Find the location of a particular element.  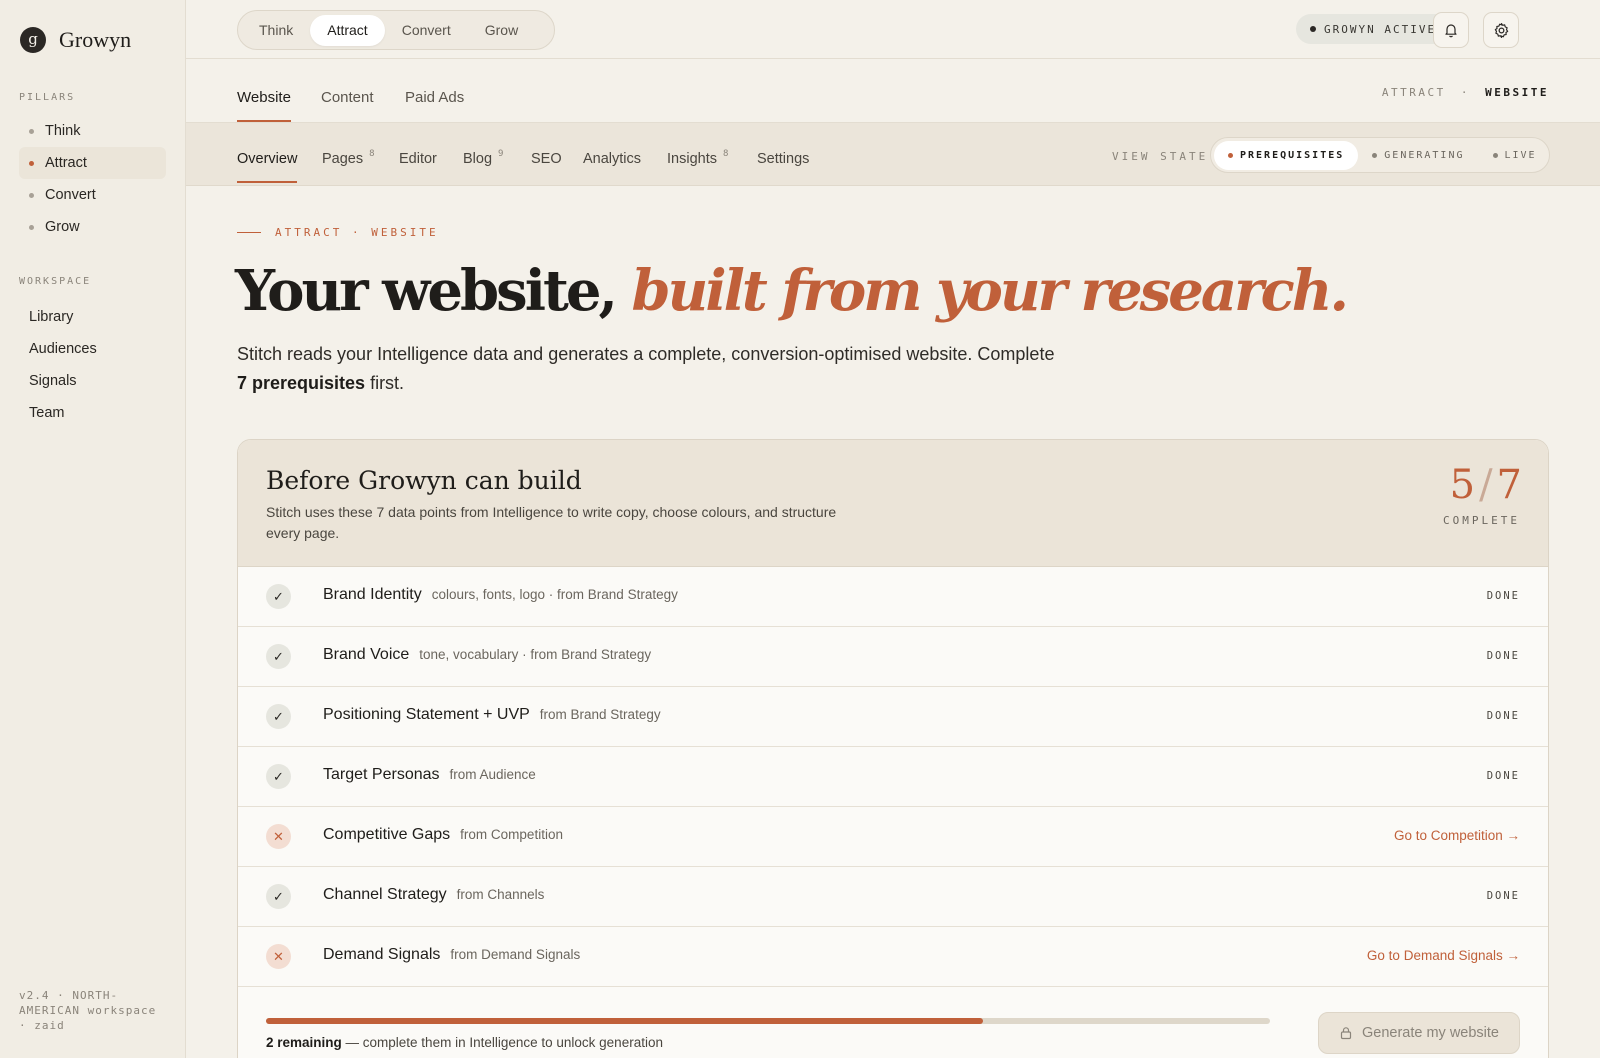

pill-think: Think is located at coordinates (276, 30).